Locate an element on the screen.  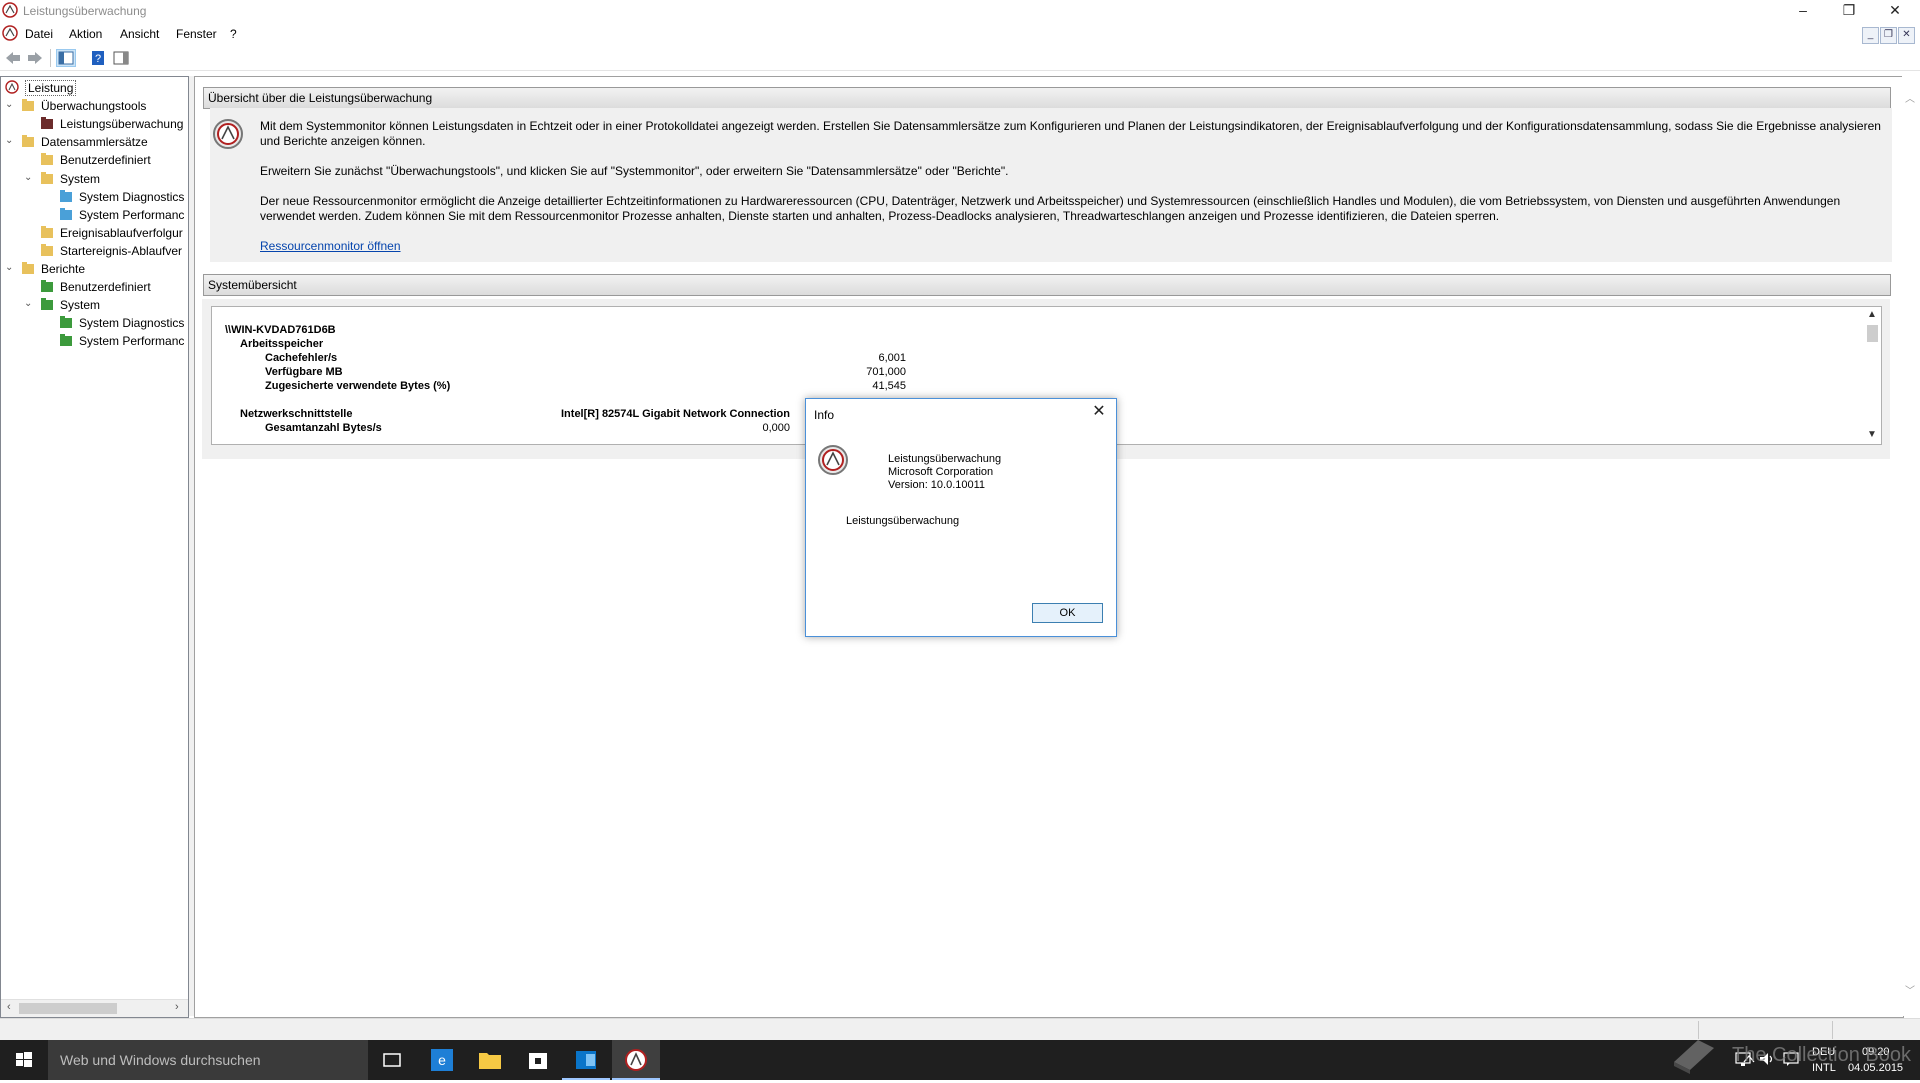
internet-explorer-icon: e is located at coordinates (442, 1060).